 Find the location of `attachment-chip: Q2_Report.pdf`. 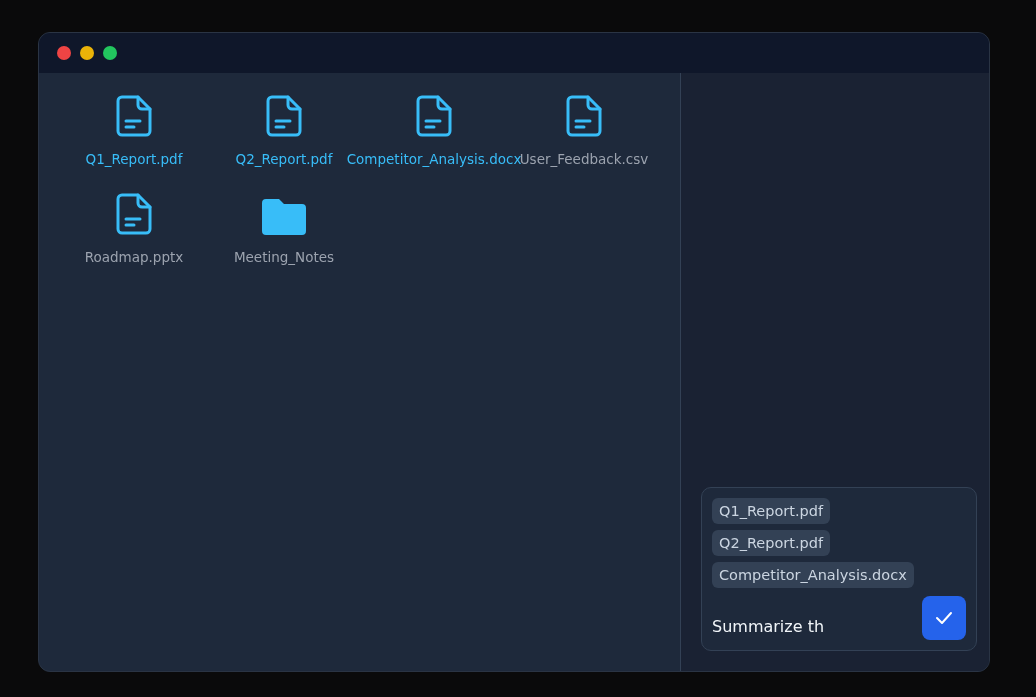

attachment-chip: Q2_Report.pdf is located at coordinates (771, 543).